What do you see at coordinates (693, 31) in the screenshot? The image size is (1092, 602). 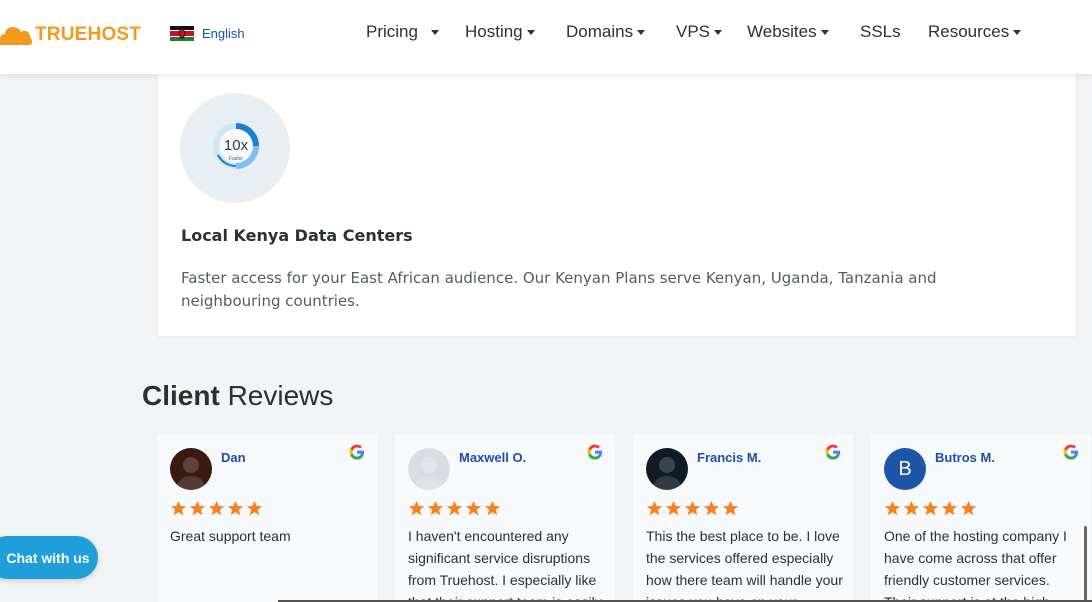 I see `menu-vps-label: VPS` at bounding box center [693, 31].